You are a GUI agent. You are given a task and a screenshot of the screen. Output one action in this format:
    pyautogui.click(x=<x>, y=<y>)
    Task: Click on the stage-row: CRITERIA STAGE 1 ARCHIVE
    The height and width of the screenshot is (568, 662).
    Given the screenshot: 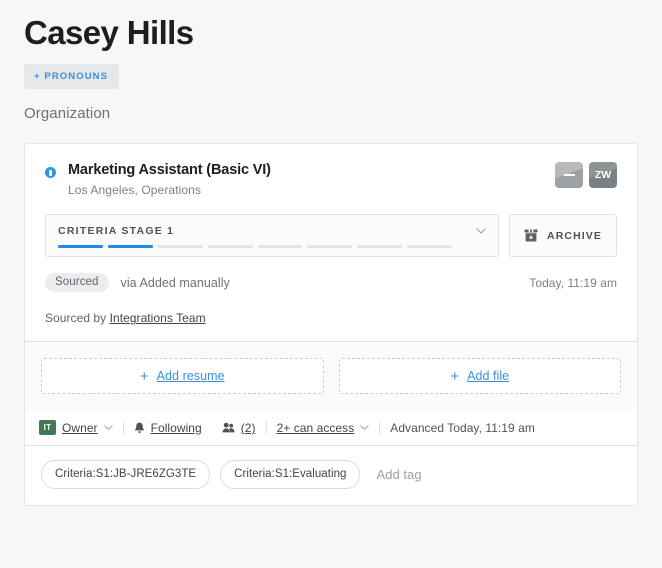 What is the action you would take?
    pyautogui.click(x=331, y=236)
    